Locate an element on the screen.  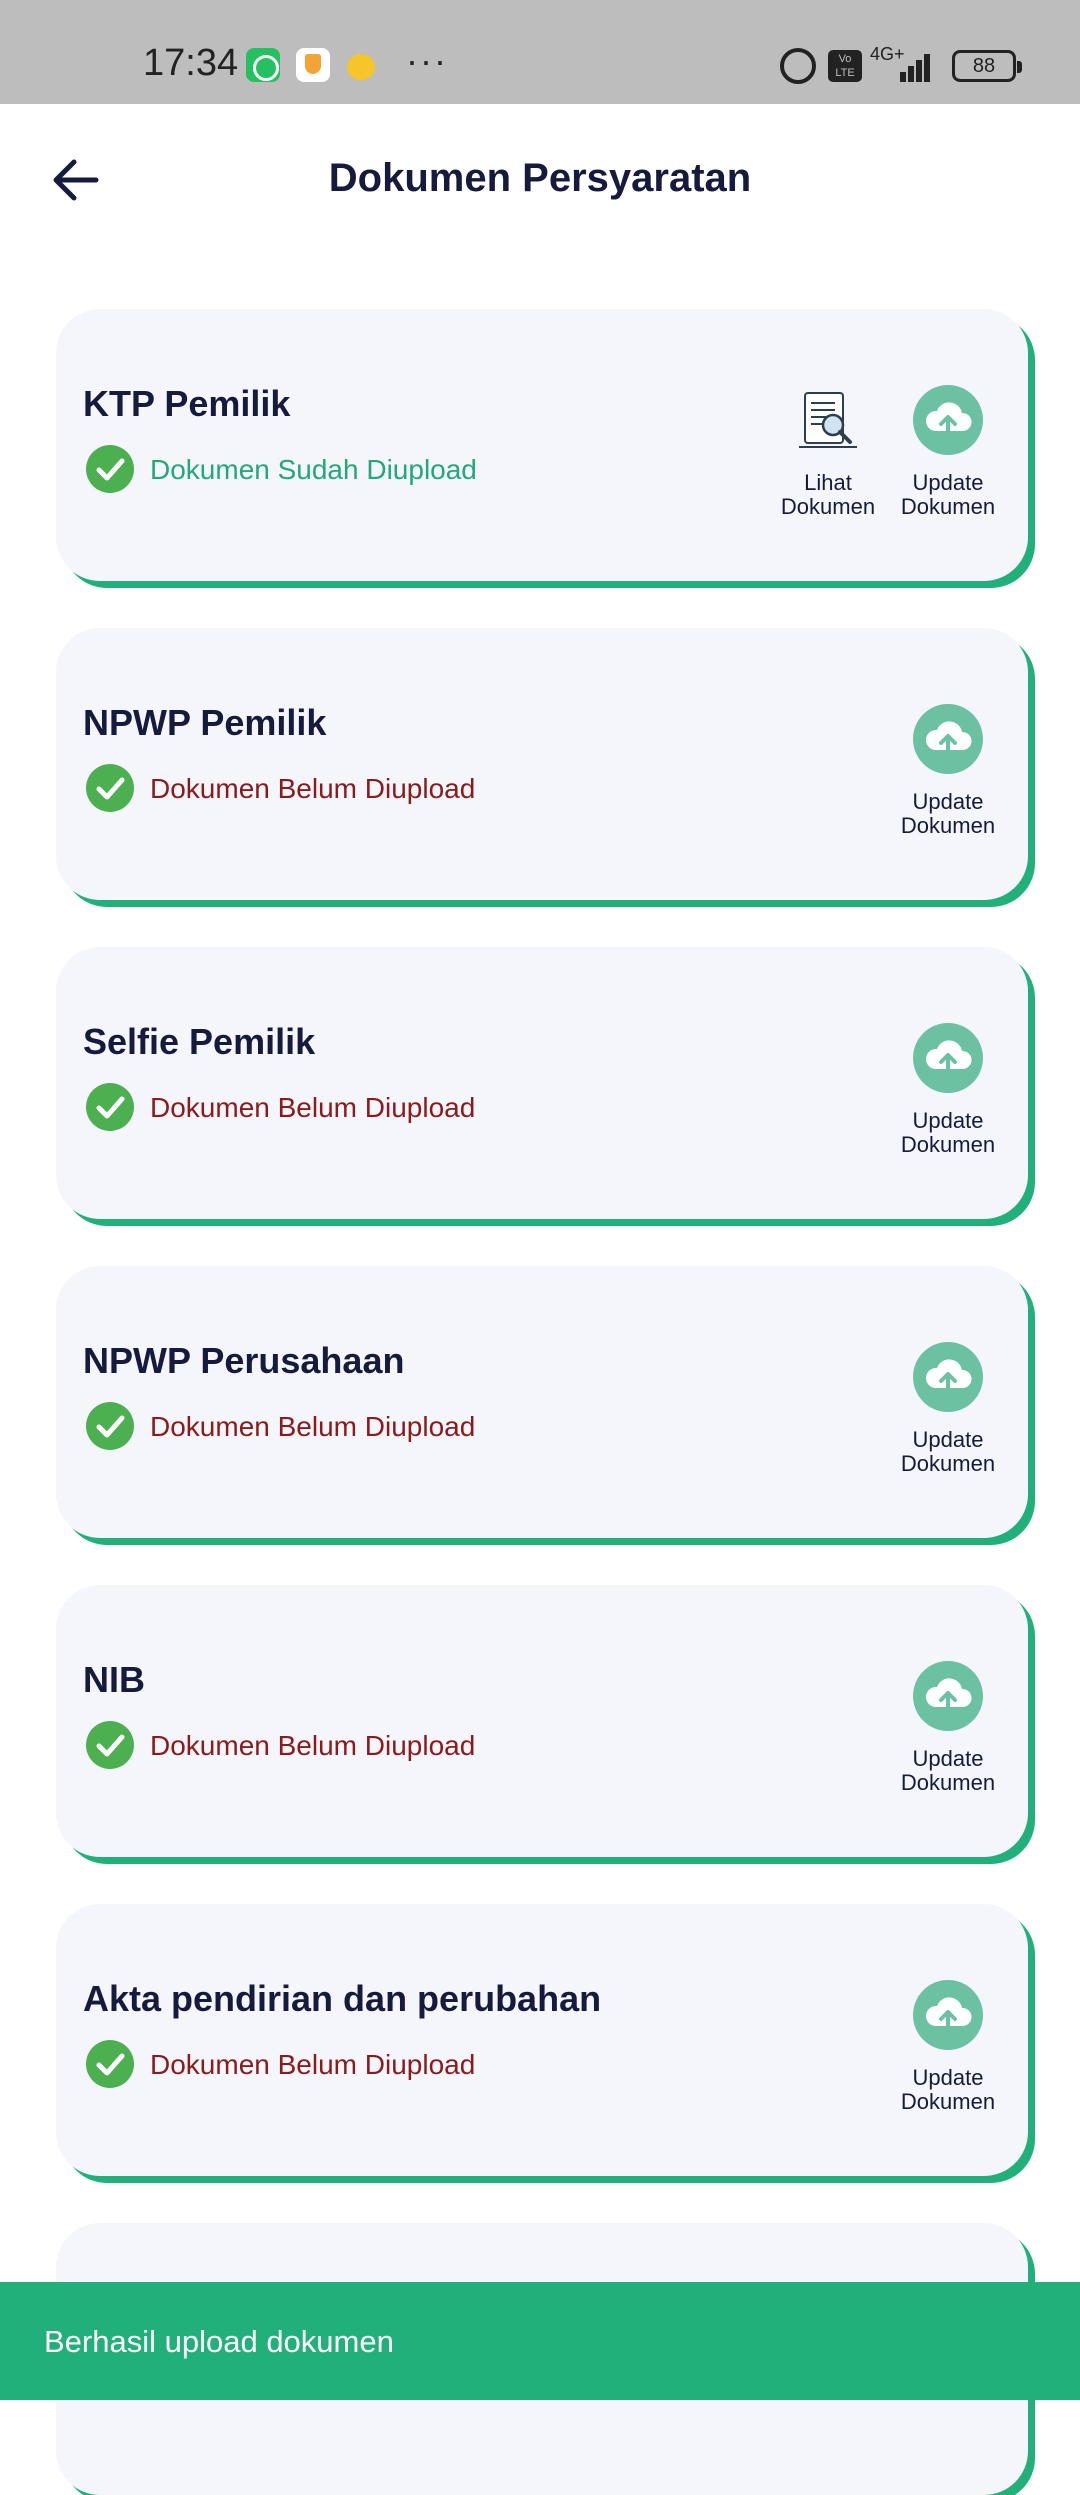
document-title: Selfie Pemilik is located at coordinates (199, 1041).